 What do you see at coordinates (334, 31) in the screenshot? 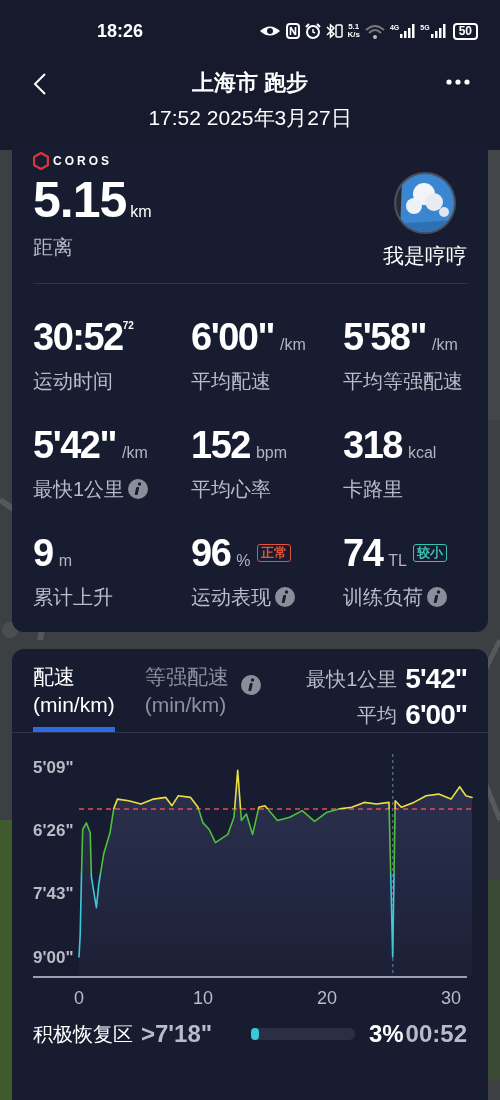
I see `bluetooth-battery-icon` at bounding box center [334, 31].